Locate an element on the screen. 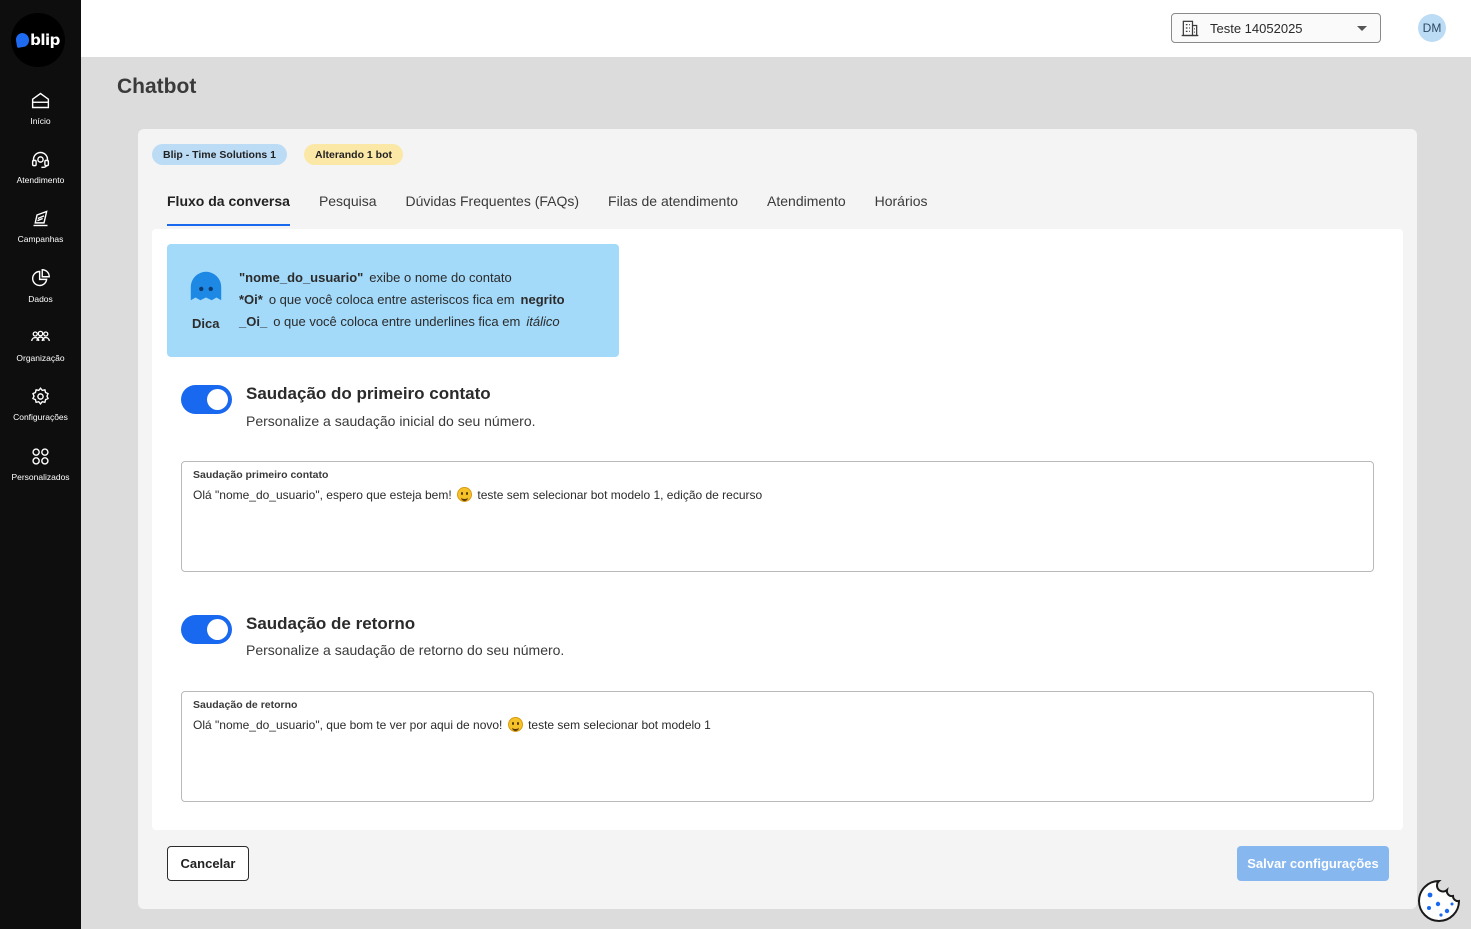  sidebar-item-personalizados: Personalizados is located at coordinates (40, 472).